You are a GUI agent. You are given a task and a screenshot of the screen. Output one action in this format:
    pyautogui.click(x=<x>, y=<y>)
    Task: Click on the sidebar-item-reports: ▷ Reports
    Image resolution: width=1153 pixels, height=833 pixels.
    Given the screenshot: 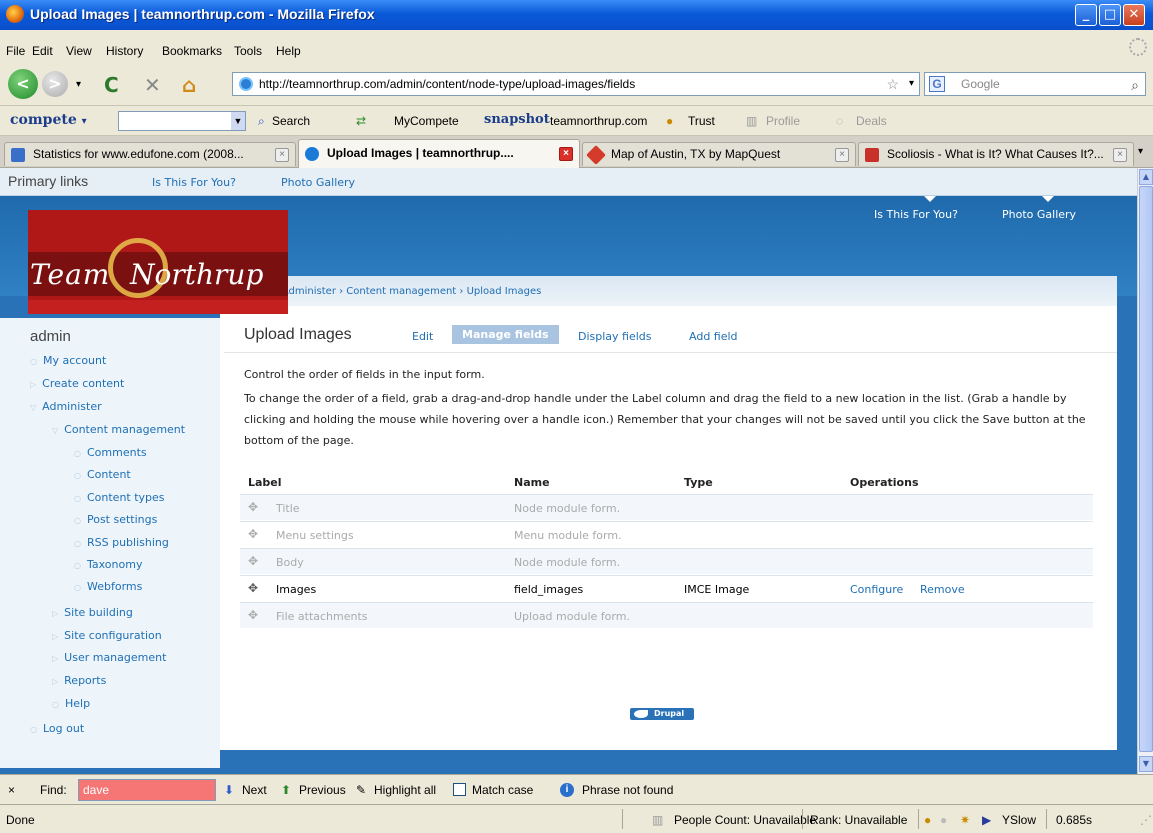 What is the action you would take?
    pyautogui.click(x=79, y=680)
    